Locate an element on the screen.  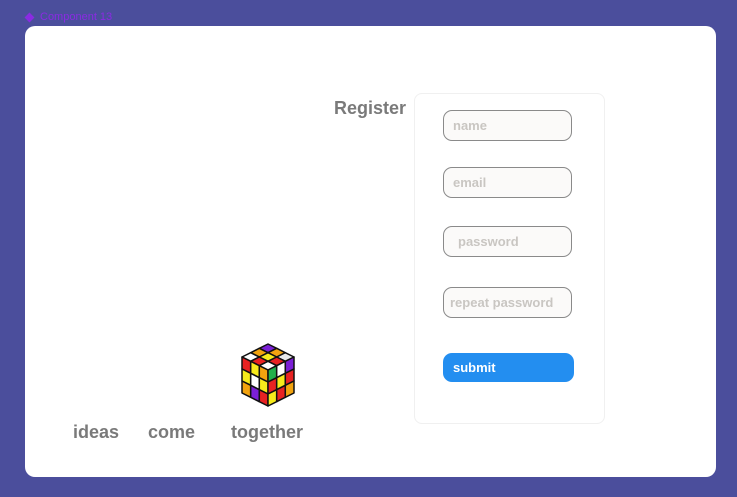
submit-button: submit is located at coordinates (508, 367).